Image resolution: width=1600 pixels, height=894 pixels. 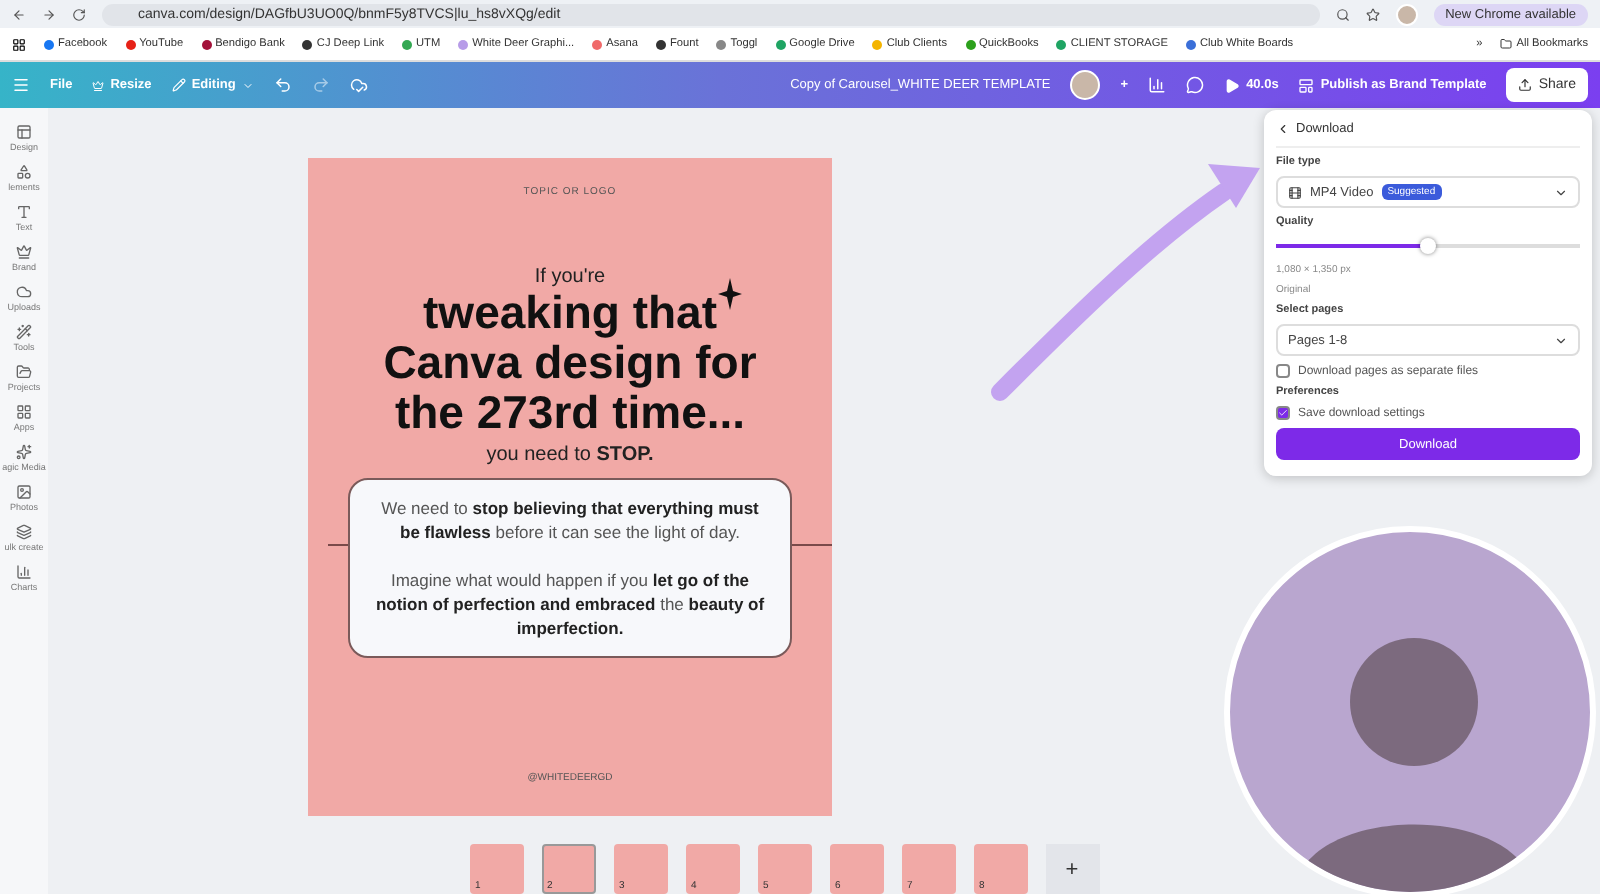 What do you see at coordinates (1295, 192) in the screenshot?
I see `video-icon` at bounding box center [1295, 192].